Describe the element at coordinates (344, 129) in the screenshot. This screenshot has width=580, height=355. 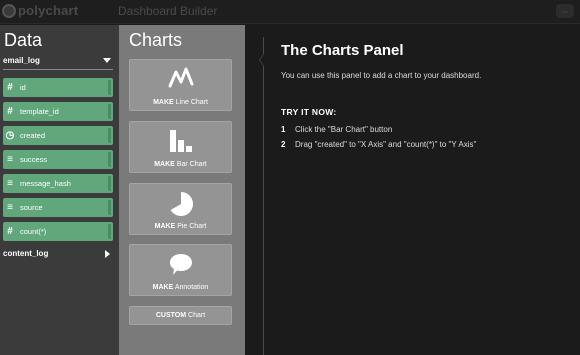
I see `step-text: Click the "Bar Chart" button` at that location.